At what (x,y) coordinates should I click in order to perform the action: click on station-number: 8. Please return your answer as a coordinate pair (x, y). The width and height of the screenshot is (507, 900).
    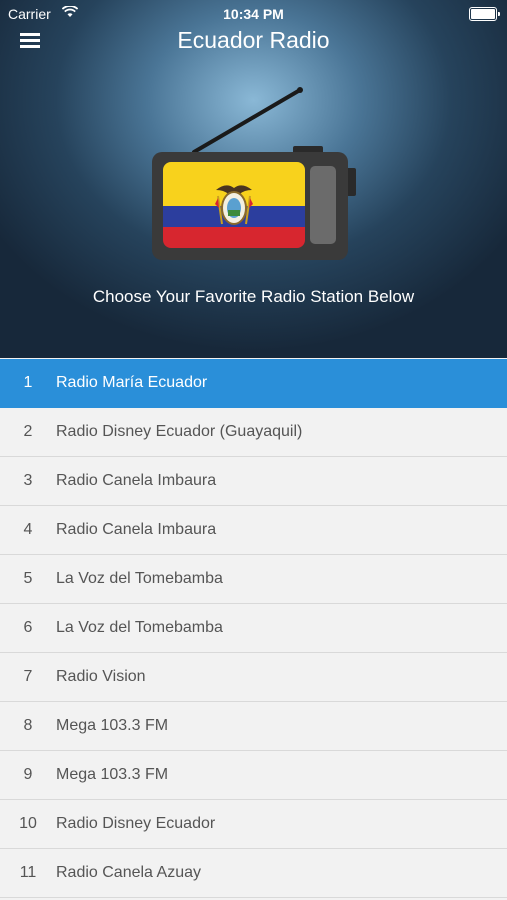
    Looking at the image, I should click on (28, 725).